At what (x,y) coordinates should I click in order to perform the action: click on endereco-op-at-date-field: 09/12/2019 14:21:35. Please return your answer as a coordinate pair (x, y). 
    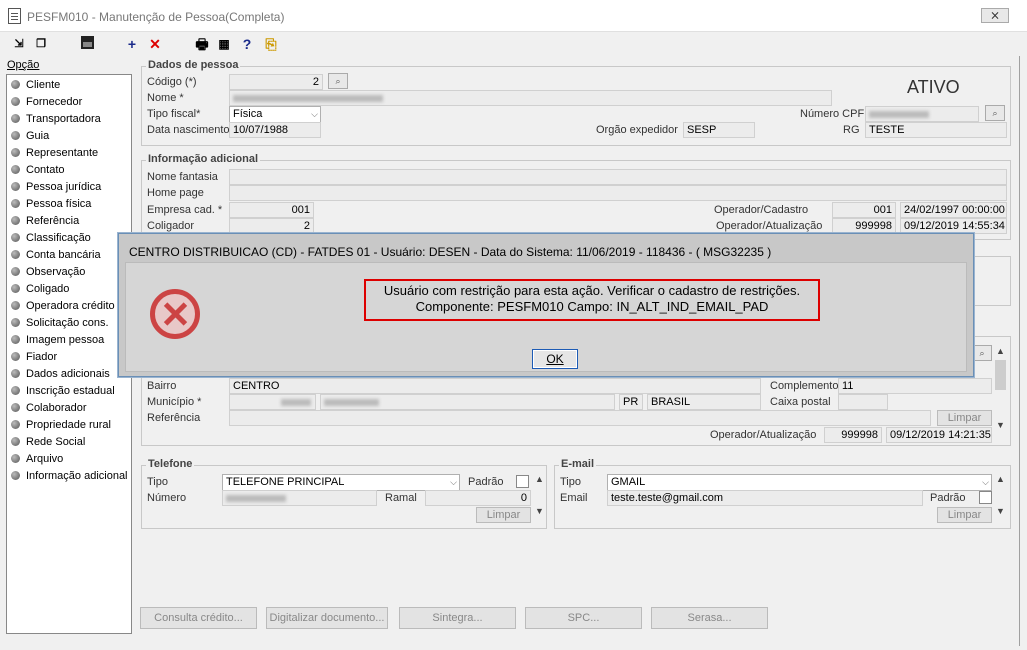
    Looking at the image, I should click on (939, 435).